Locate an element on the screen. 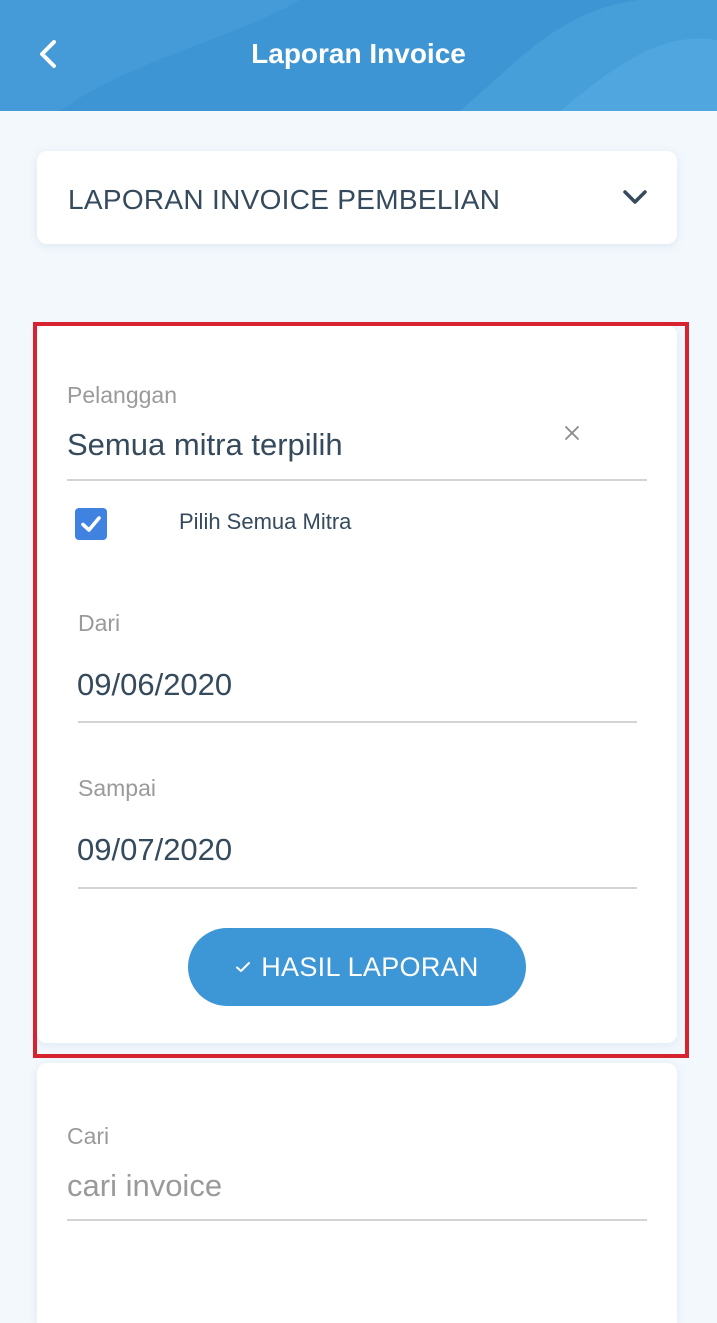 Image resolution: width=717 pixels, height=1323 pixels. chevron-down-icon is located at coordinates (635, 197).